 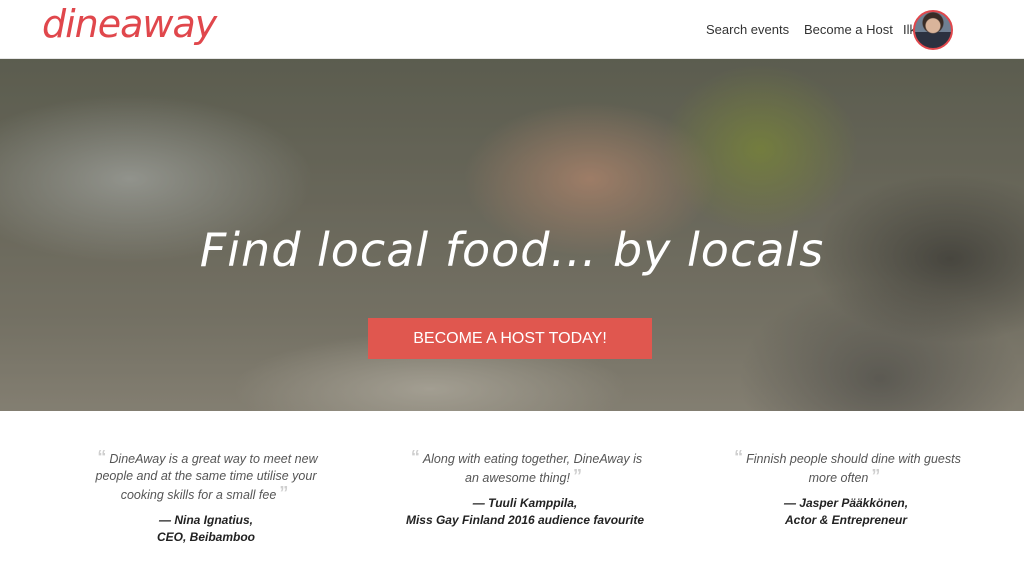 I want to click on author-title: CEO, Beibamboo, so click(x=205, y=537).